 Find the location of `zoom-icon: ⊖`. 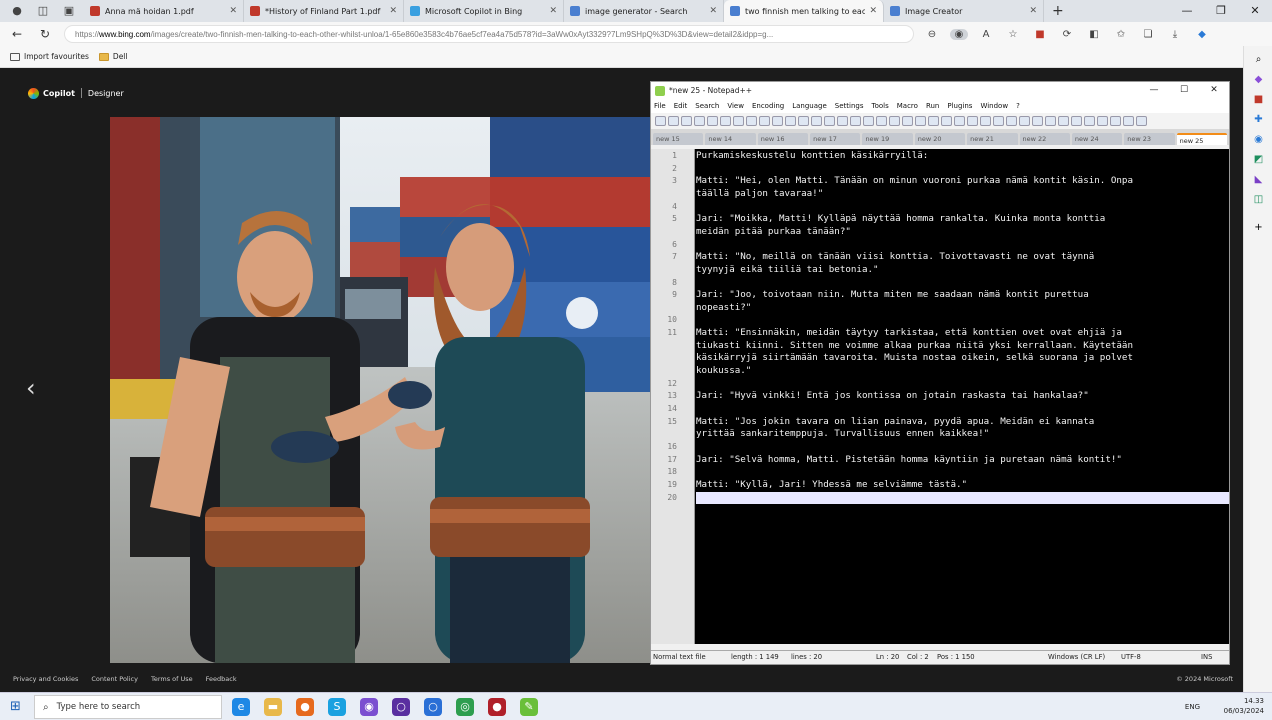

zoom-icon: ⊖ is located at coordinates (932, 34).